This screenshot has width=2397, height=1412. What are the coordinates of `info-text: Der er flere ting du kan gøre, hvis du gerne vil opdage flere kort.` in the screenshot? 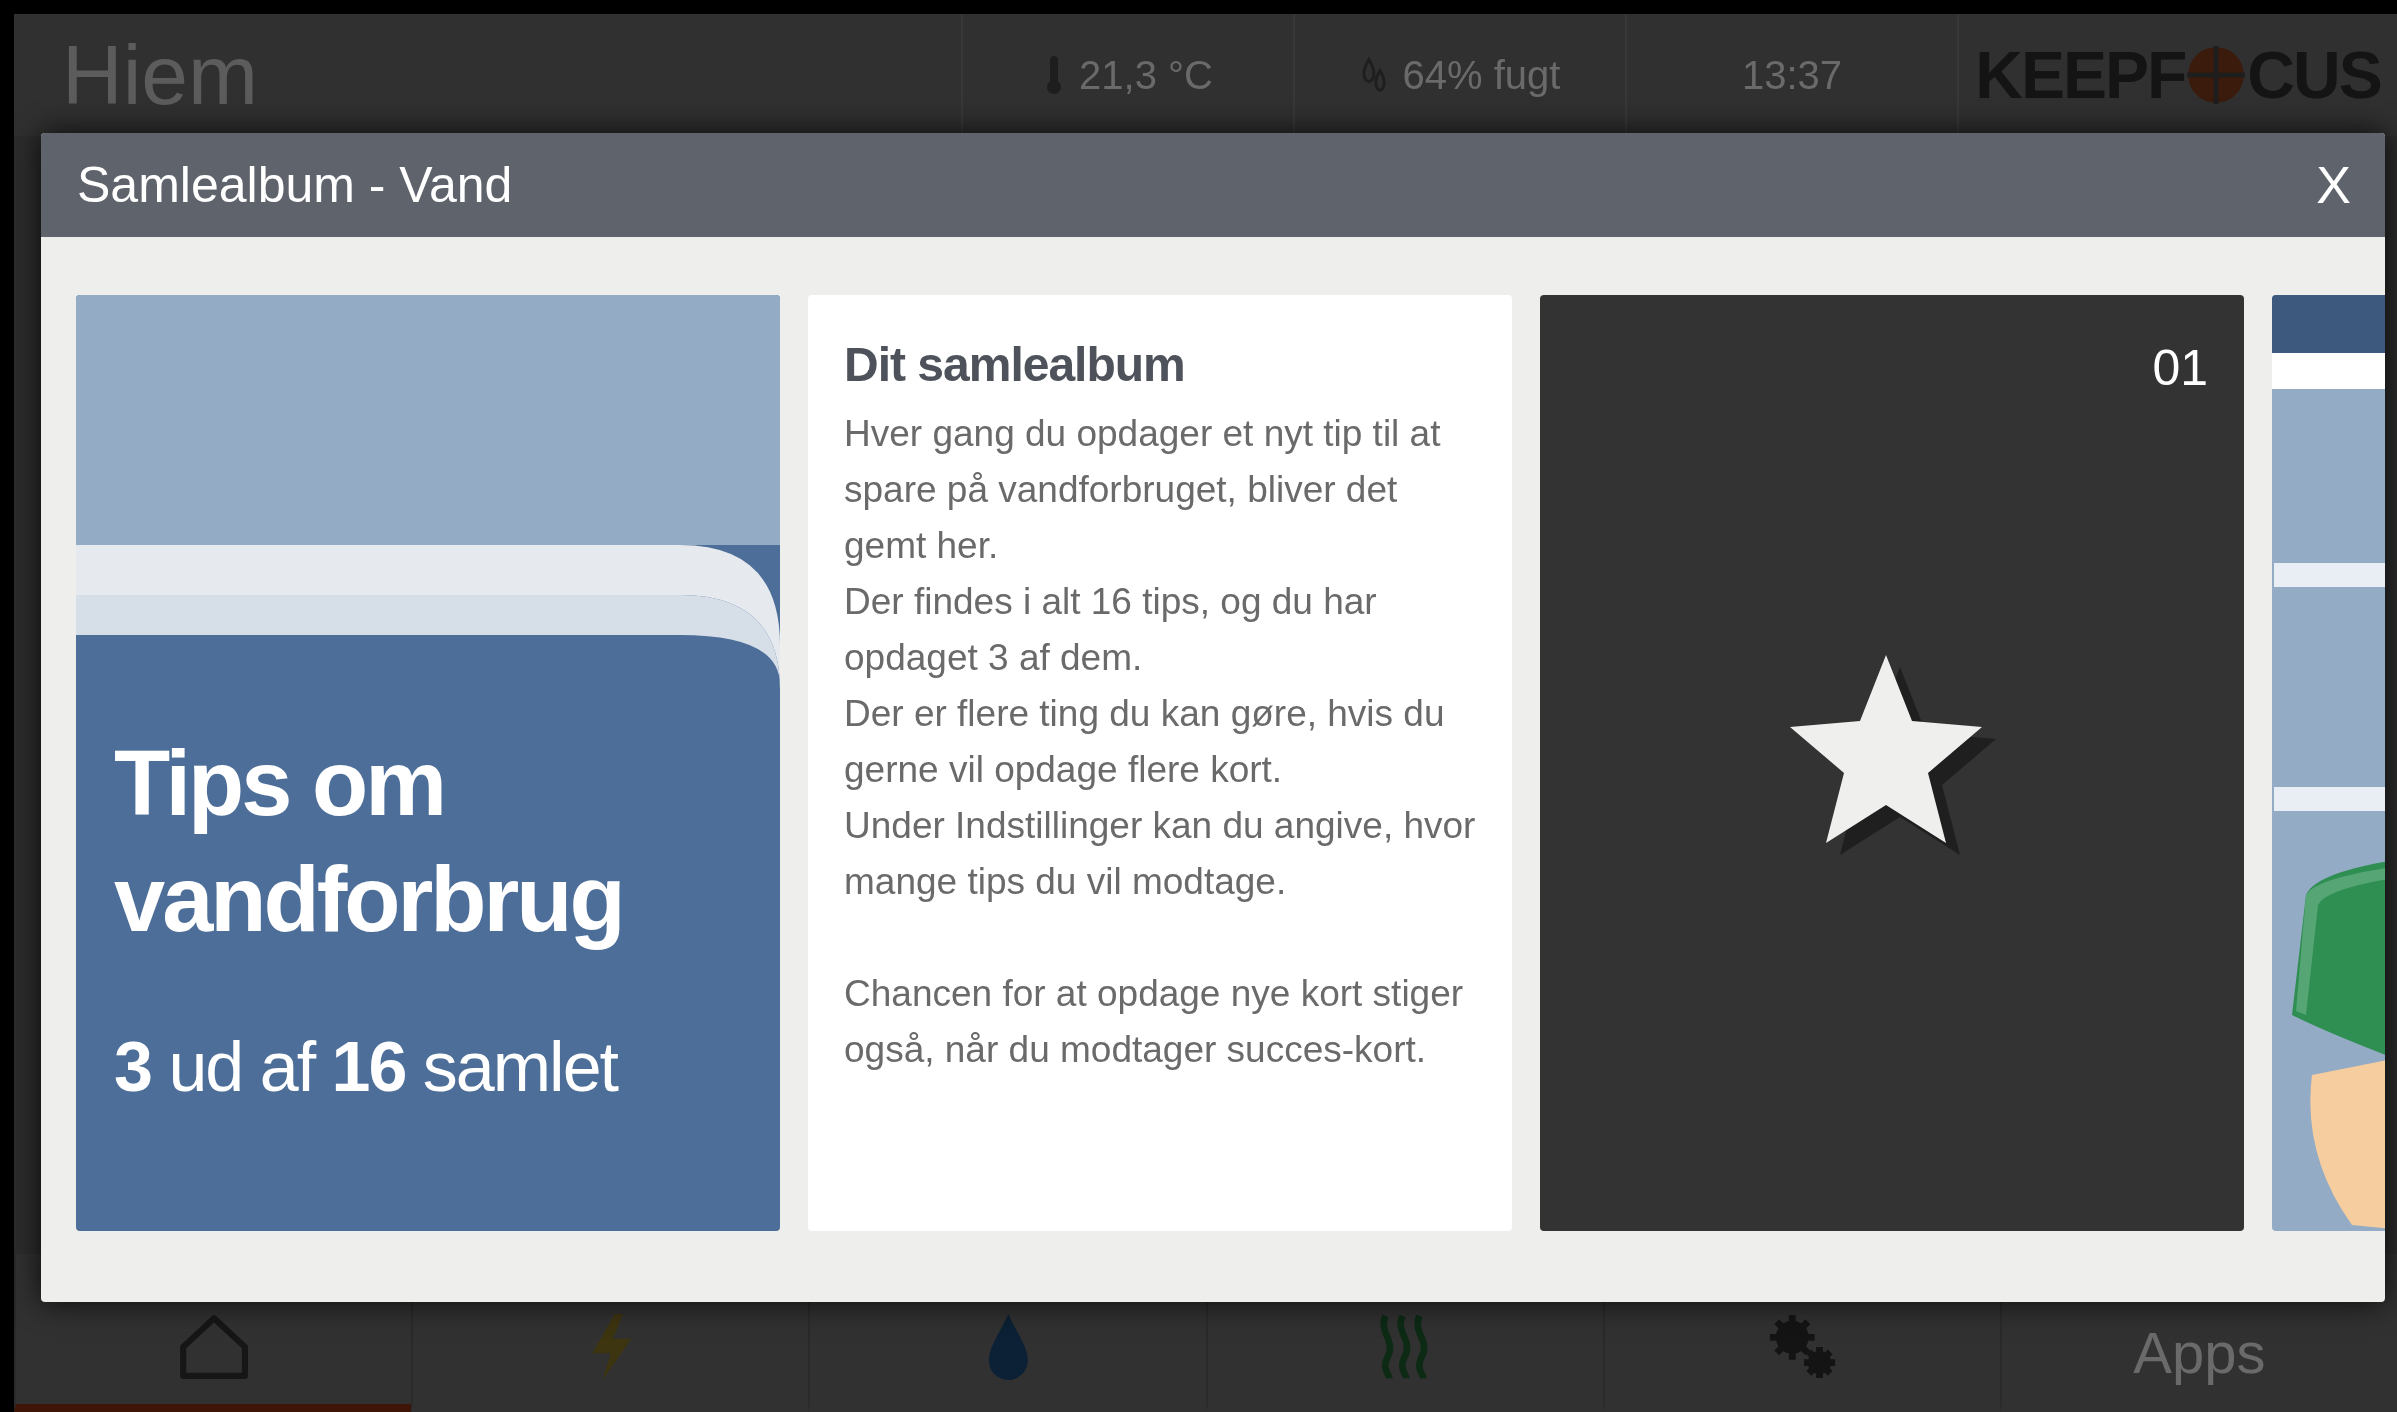 It's located at (1145, 742).